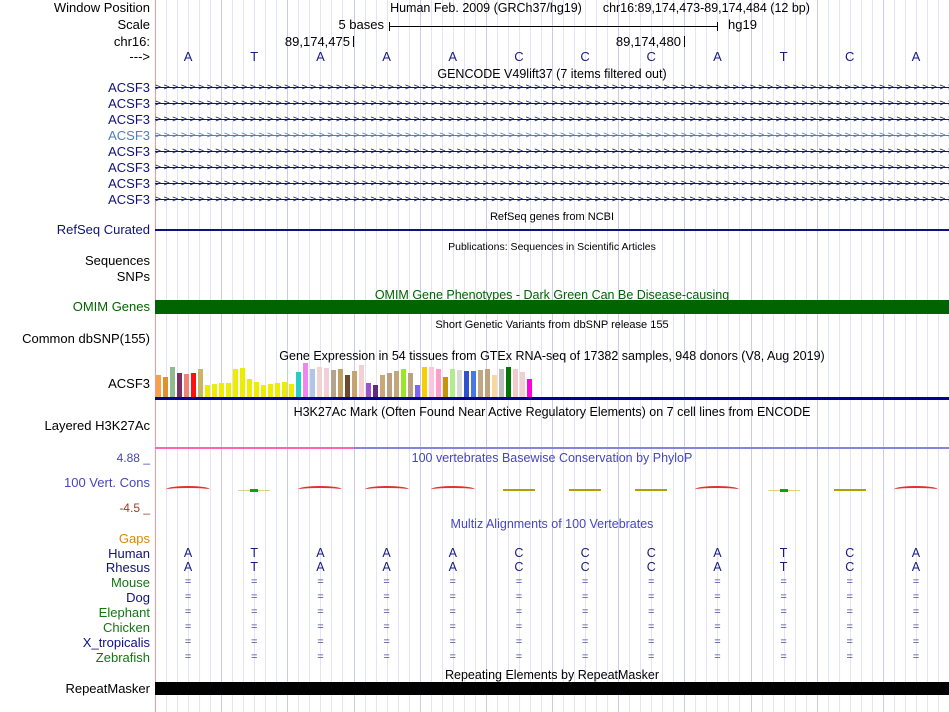 This screenshot has height=712, width=950. What do you see at coordinates (75, 277) in the screenshot?
I see `snps-label: SNPs` at bounding box center [75, 277].